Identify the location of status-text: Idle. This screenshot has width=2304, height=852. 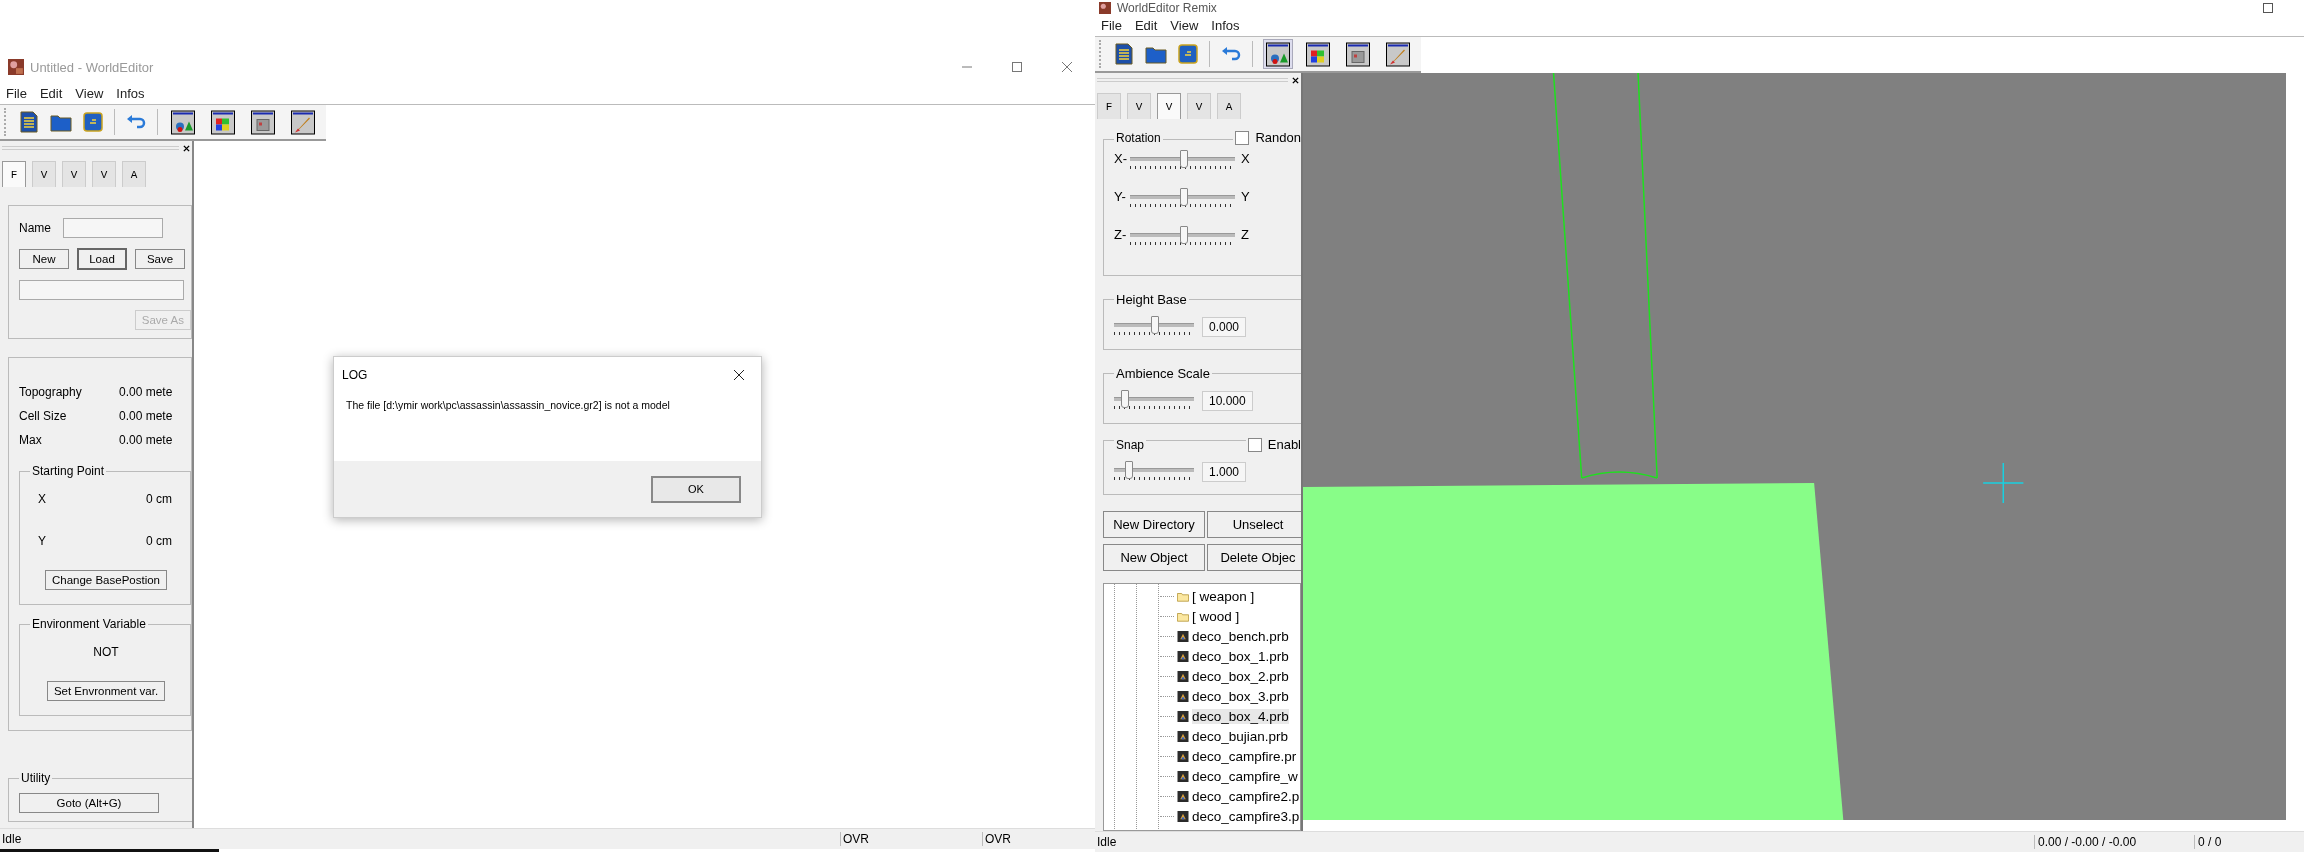
(1106, 842).